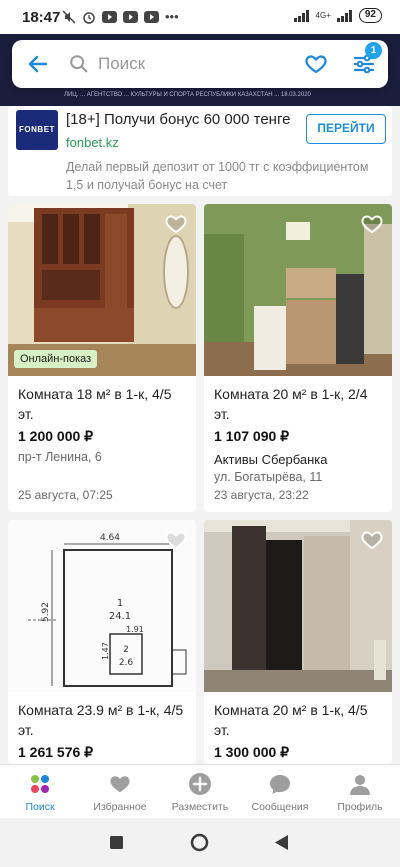 This screenshot has height=867, width=400. What do you see at coordinates (120, 807) in the screenshot?
I see `nav-label: Избранное` at bounding box center [120, 807].